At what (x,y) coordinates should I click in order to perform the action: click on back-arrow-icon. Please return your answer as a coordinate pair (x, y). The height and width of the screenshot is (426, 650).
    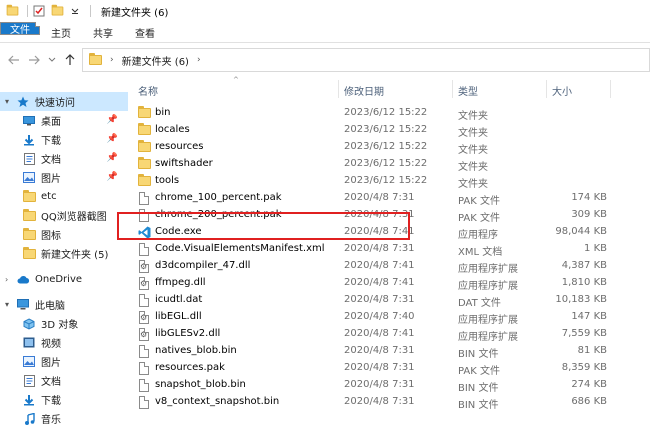
    Looking at the image, I should click on (14, 60).